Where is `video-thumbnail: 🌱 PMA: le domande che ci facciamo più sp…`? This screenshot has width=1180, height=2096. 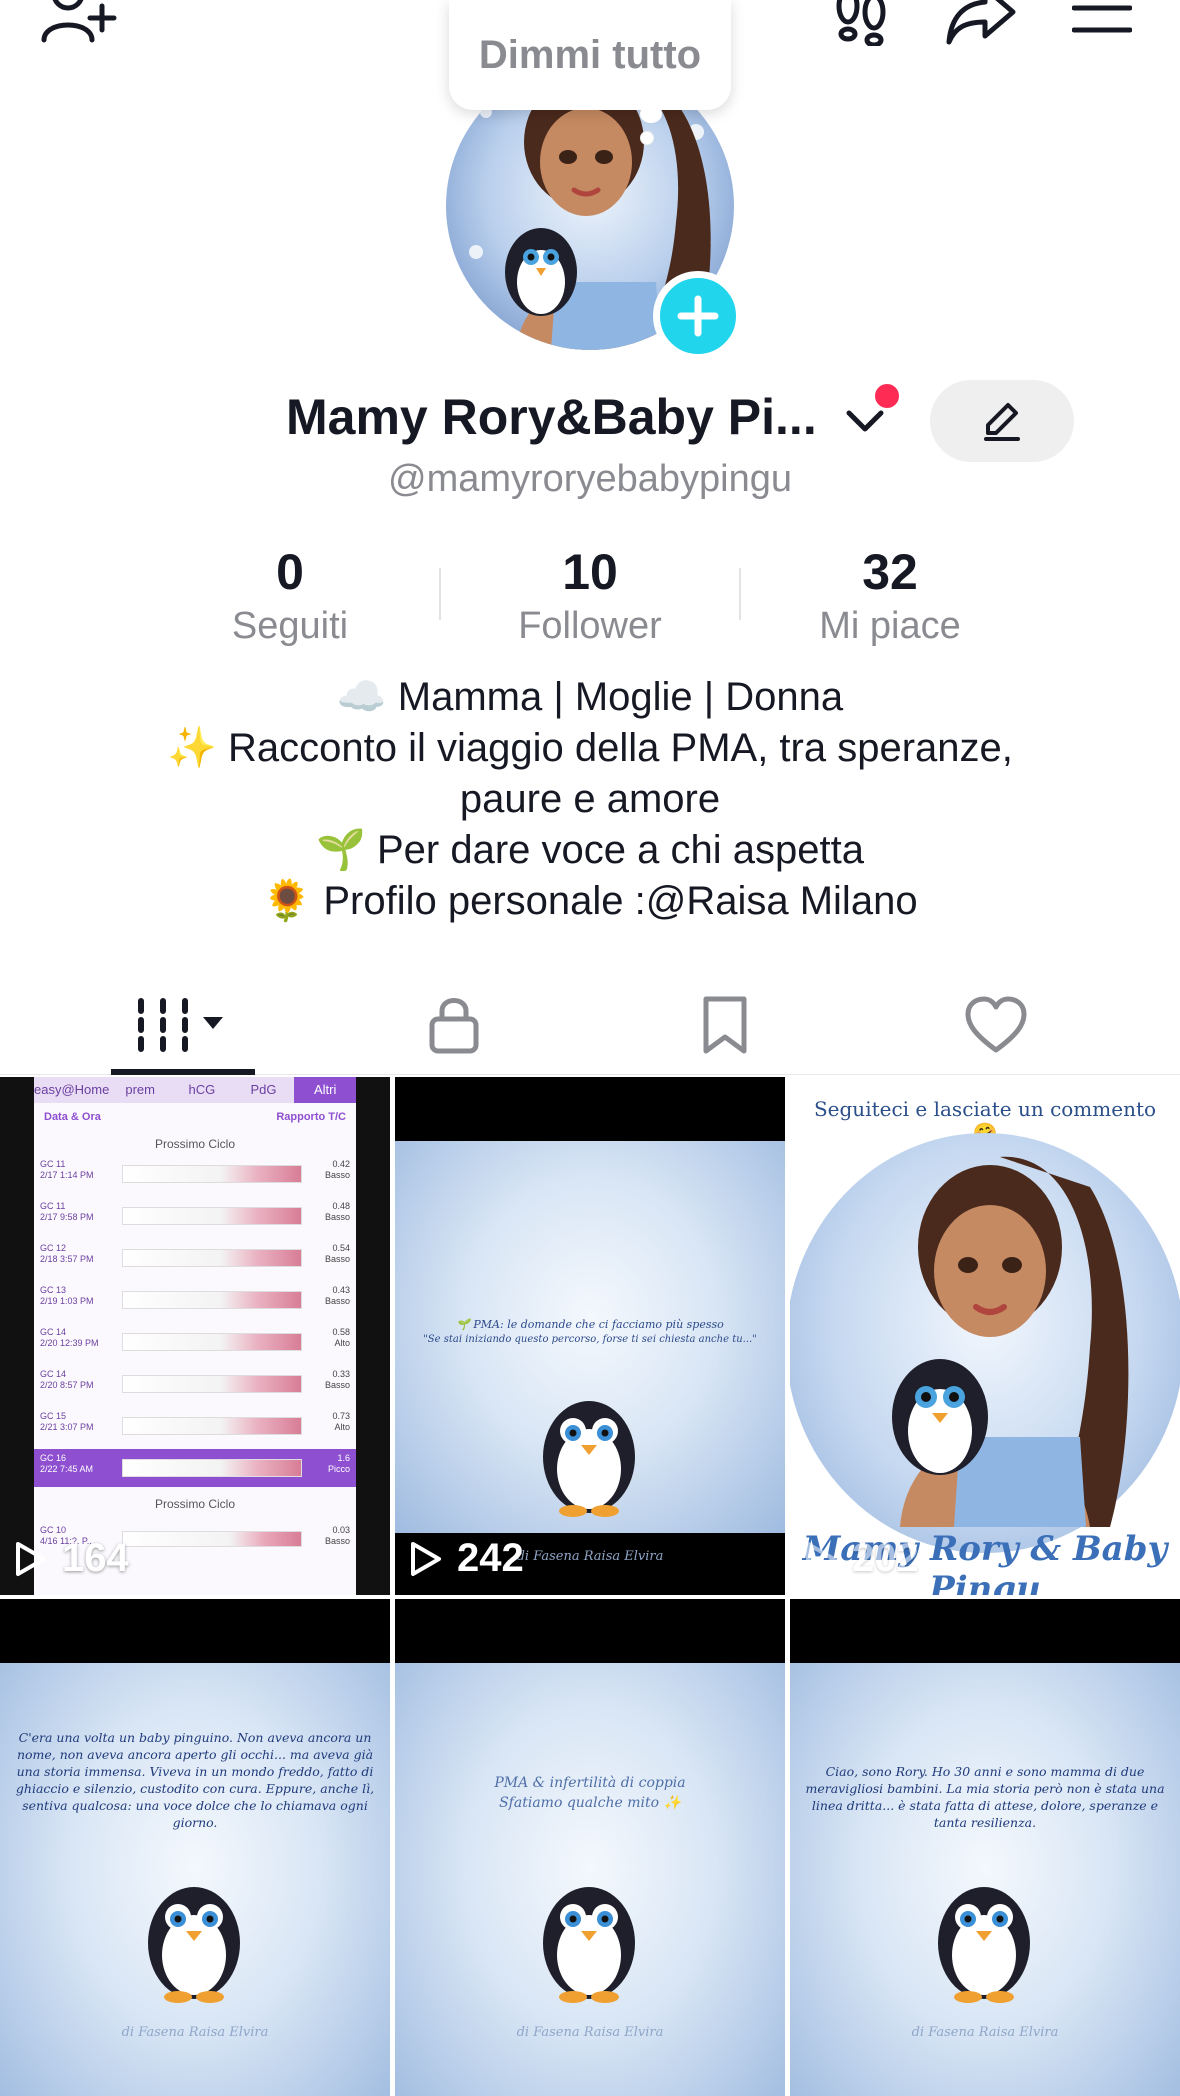
video-thumbnail: 🌱 PMA: le domande che ci facciamo più sp… is located at coordinates (590, 1336).